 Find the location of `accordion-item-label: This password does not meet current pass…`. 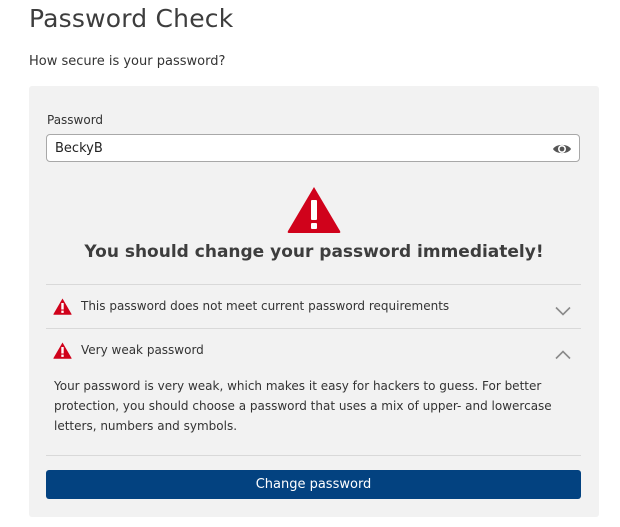

accordion-item-label: This password does not meet current pass… is located at coordinates (265, 306).